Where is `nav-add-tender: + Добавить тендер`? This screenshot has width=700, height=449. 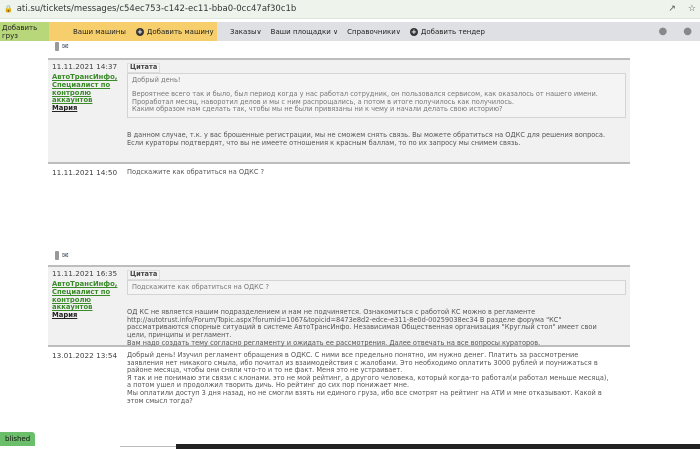 nav-add-tender: + Добавить тендер is located at coordinates (447, 31).